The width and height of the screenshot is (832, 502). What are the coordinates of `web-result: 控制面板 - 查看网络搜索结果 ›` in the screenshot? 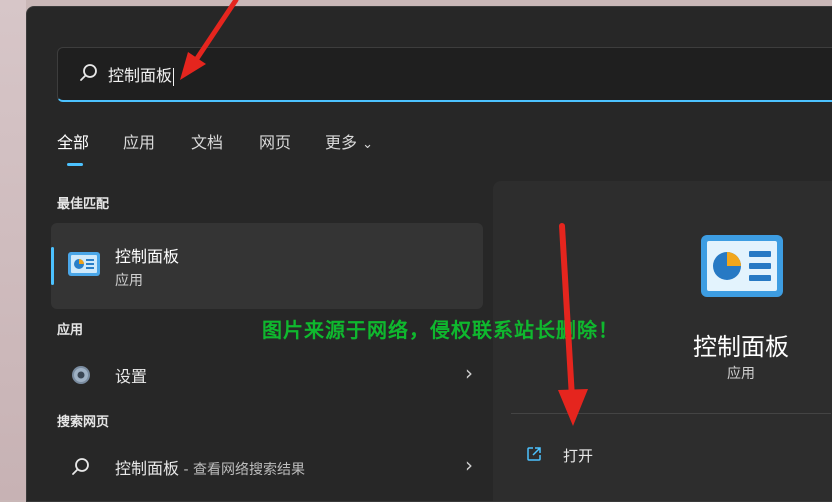 It's located at (267, 465).